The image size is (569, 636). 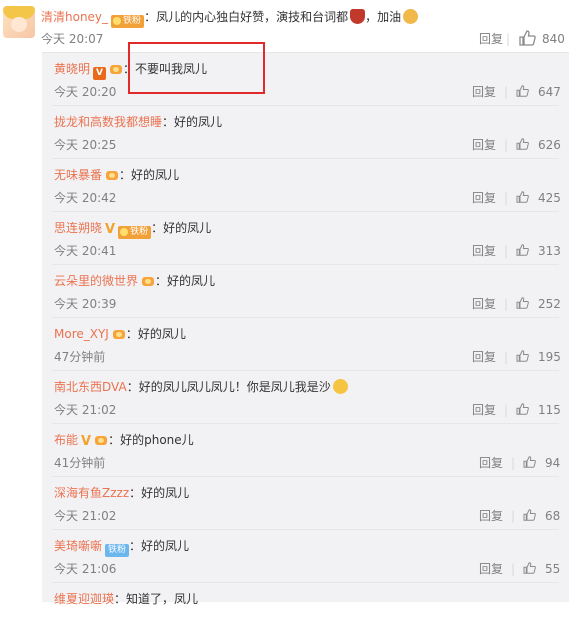 I want to click on user-avatar, so click(x=19, y=22).